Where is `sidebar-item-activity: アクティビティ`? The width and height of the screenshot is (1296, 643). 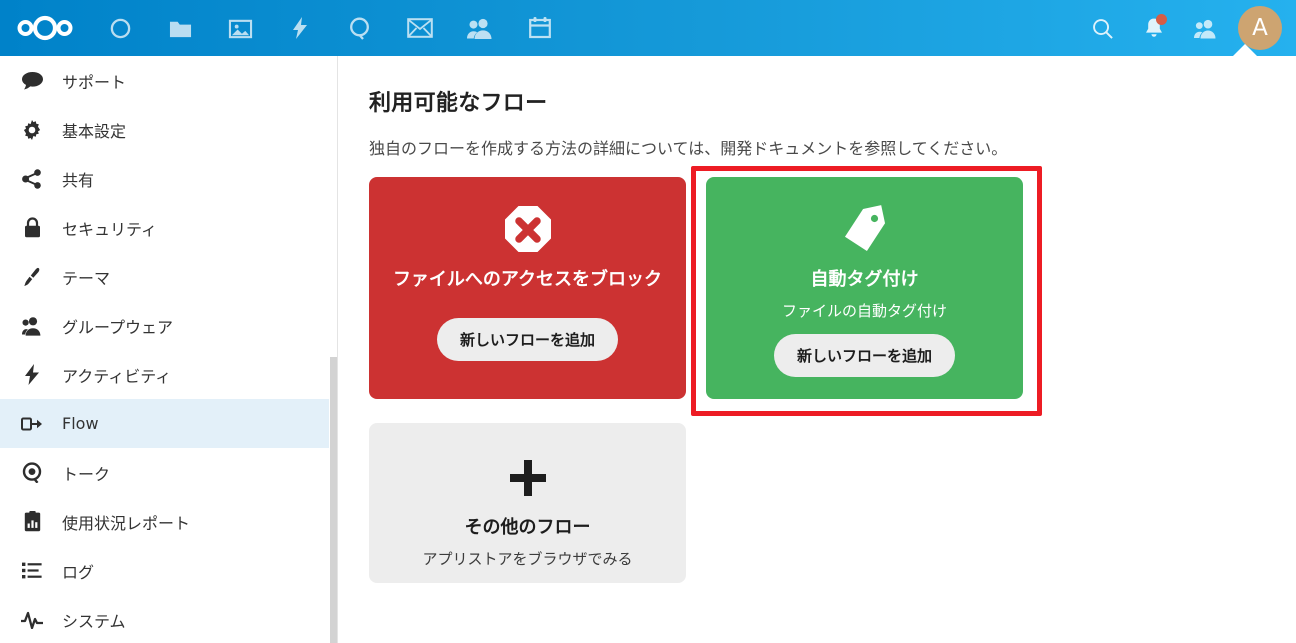 sidebar-item-activity: アクティビティ is located at coordinates (164, 374).